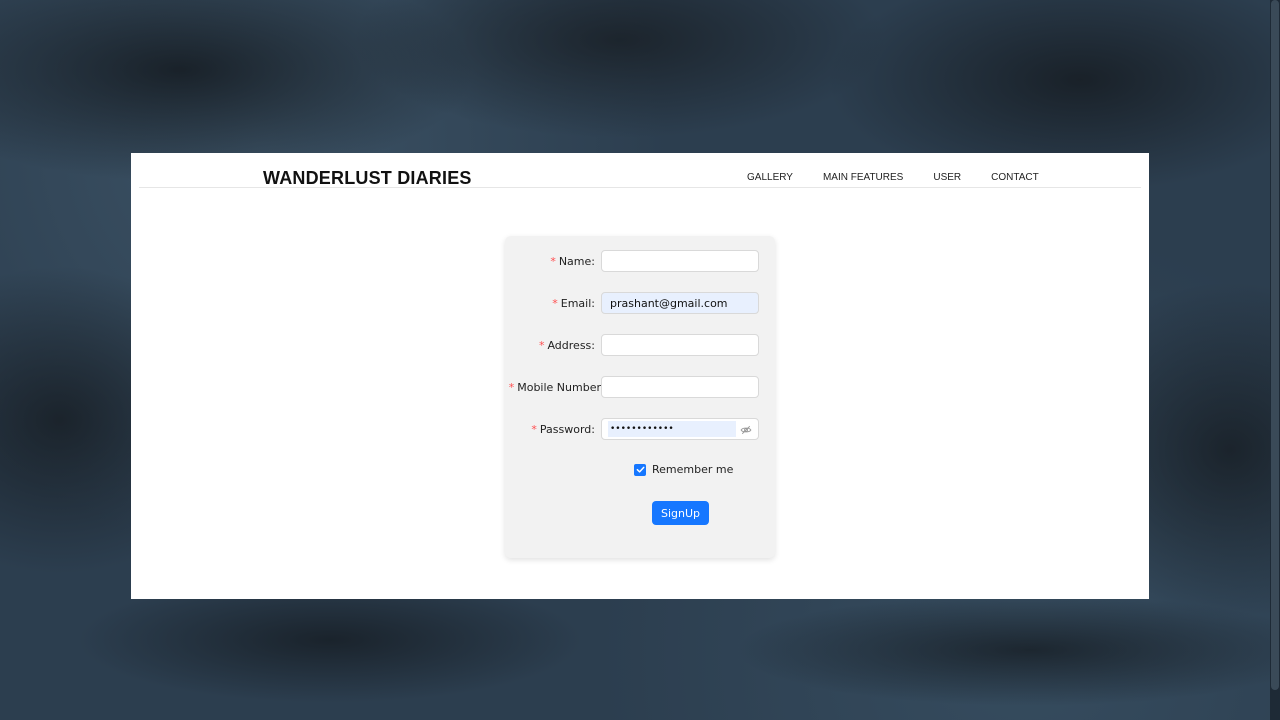  What do you see at coordinates (770, 177) in the screenshot?
I see `nav-link-gallery: GALLERY` at bounding box center [770, 177].